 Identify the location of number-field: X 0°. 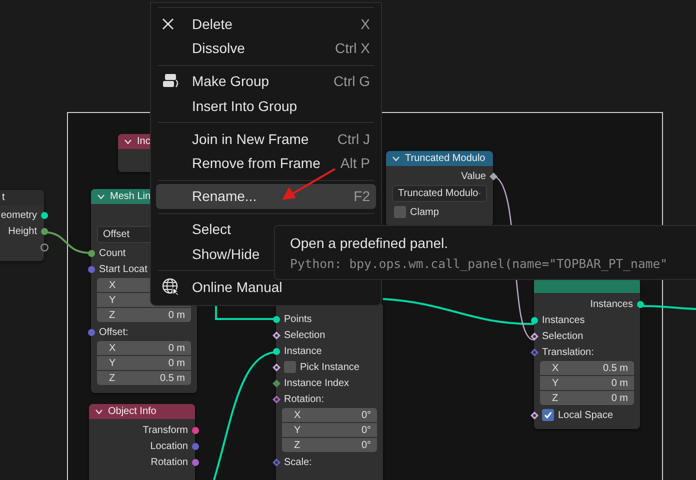
(329, 415).